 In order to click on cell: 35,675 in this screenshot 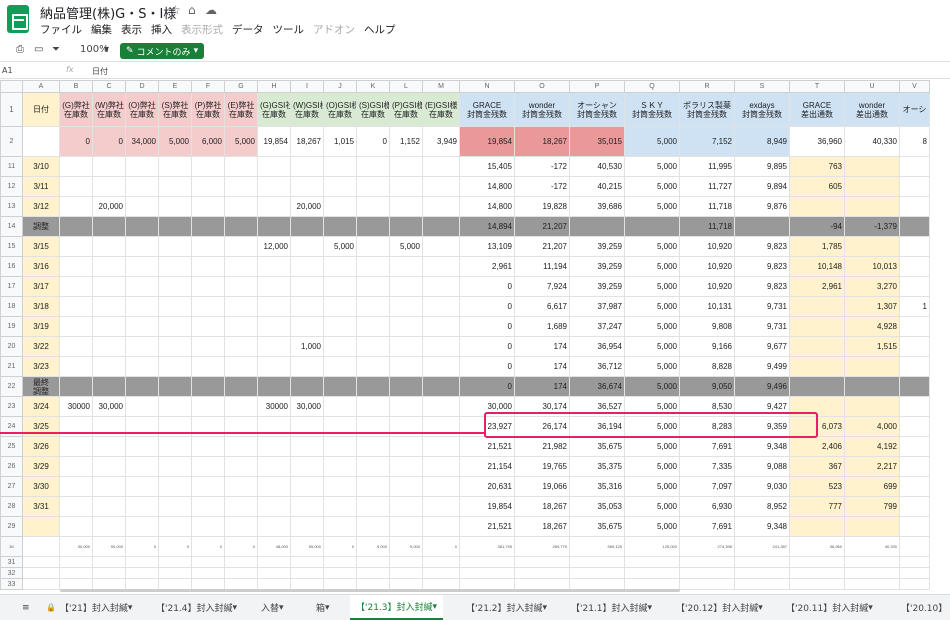, I will do `click(597, 446)`.